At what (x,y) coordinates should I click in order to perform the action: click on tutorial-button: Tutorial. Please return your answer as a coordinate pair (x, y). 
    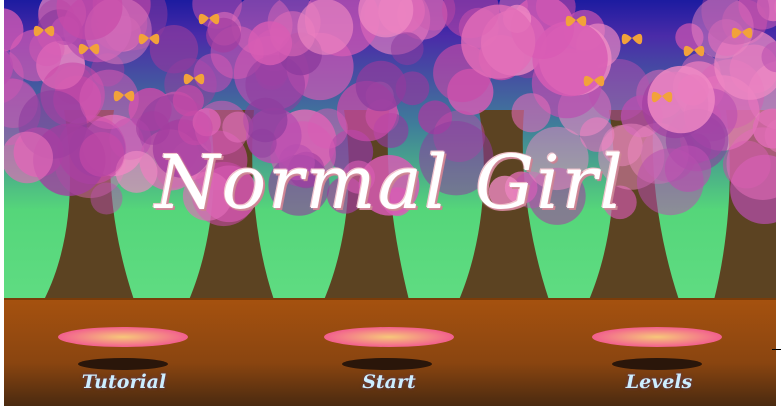
    Looking at the image, I should click on (124, 382).